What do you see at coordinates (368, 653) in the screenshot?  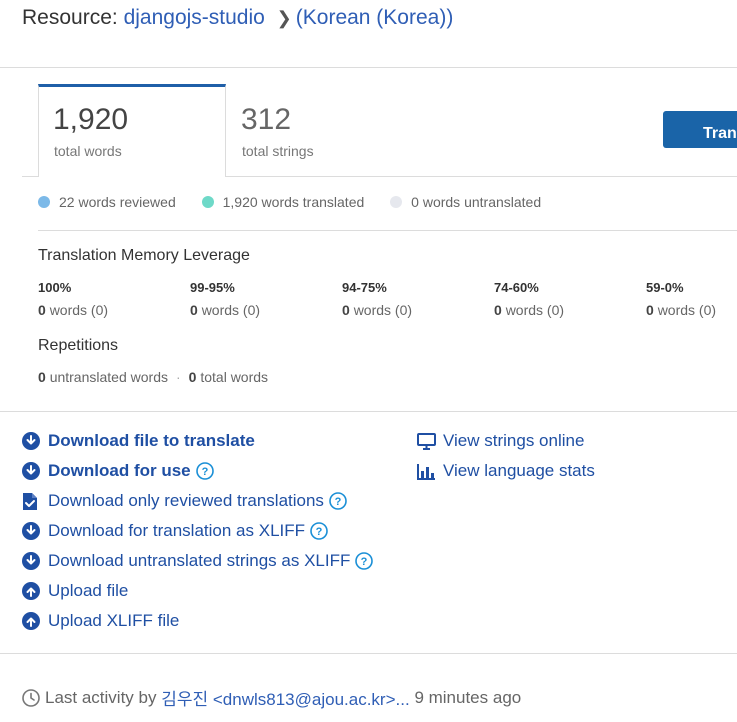 I see `footer-divider` at bounding box center [368, 653].